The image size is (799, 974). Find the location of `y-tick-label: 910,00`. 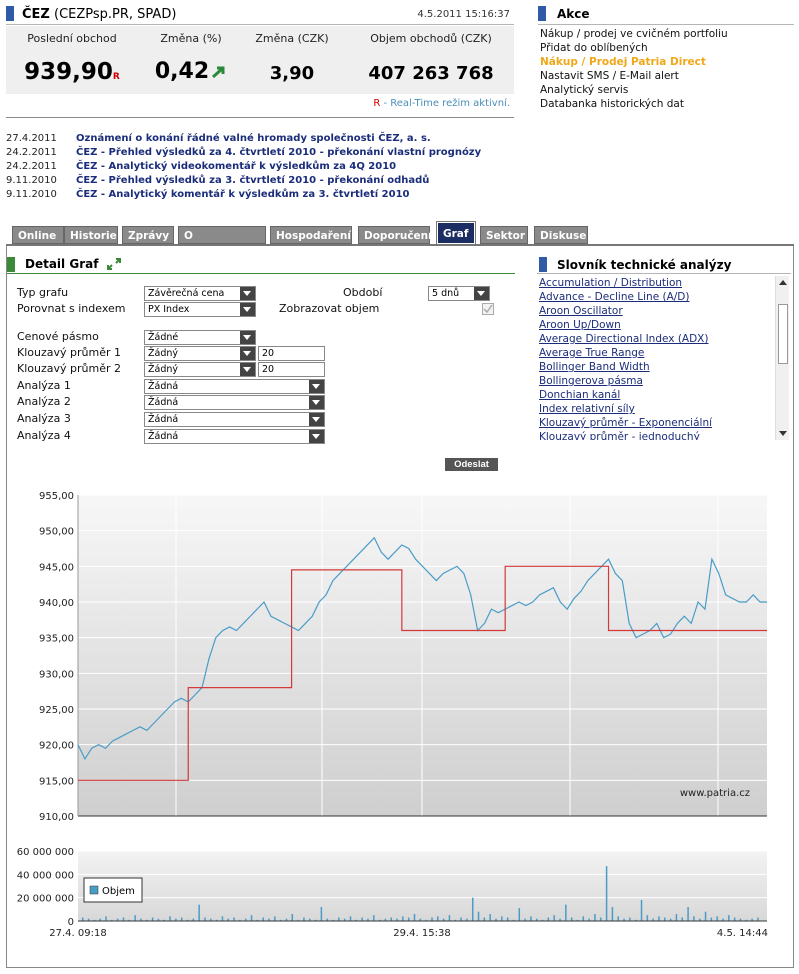

y-tick-label: 910,00 is located at coordinates (56, 817).